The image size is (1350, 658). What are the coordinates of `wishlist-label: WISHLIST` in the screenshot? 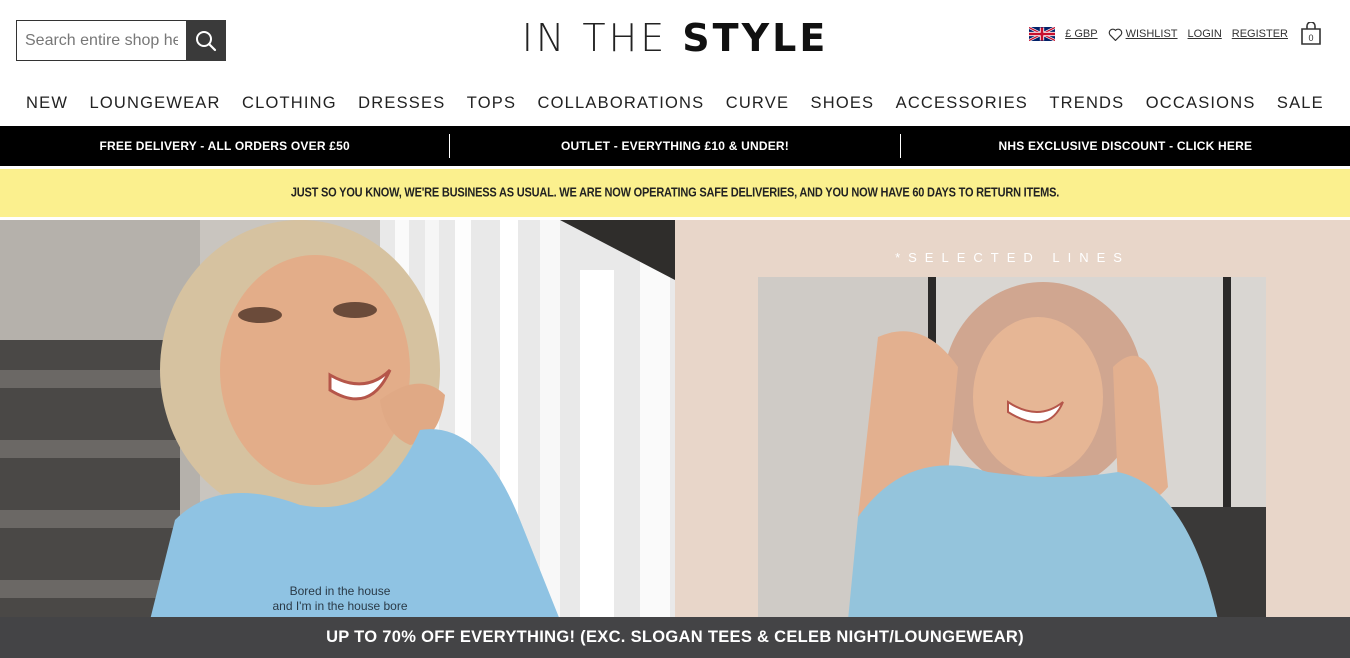 It's located at (1152, 34).